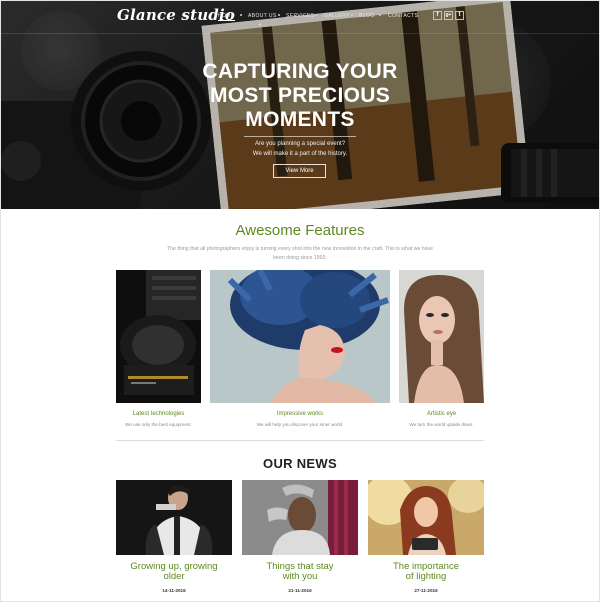  I want to click on feature-label: Latest technologies, so click(158, 414).